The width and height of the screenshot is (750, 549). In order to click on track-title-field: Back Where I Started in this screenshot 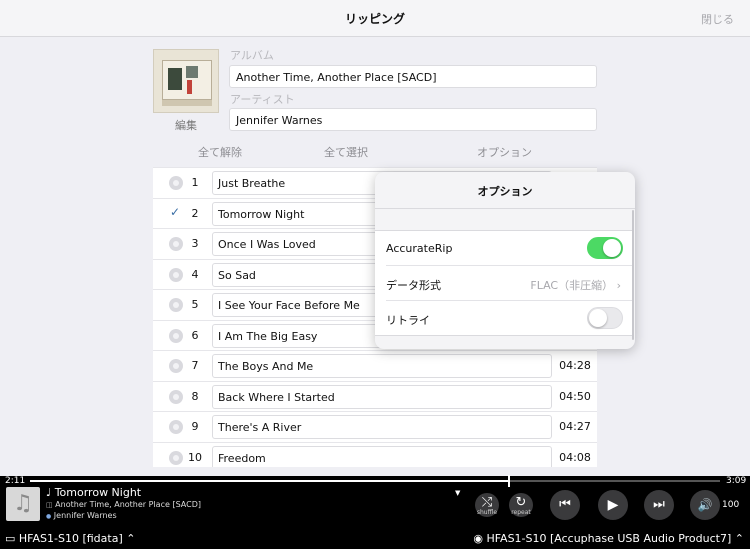, I will do `click(382, 396)`.